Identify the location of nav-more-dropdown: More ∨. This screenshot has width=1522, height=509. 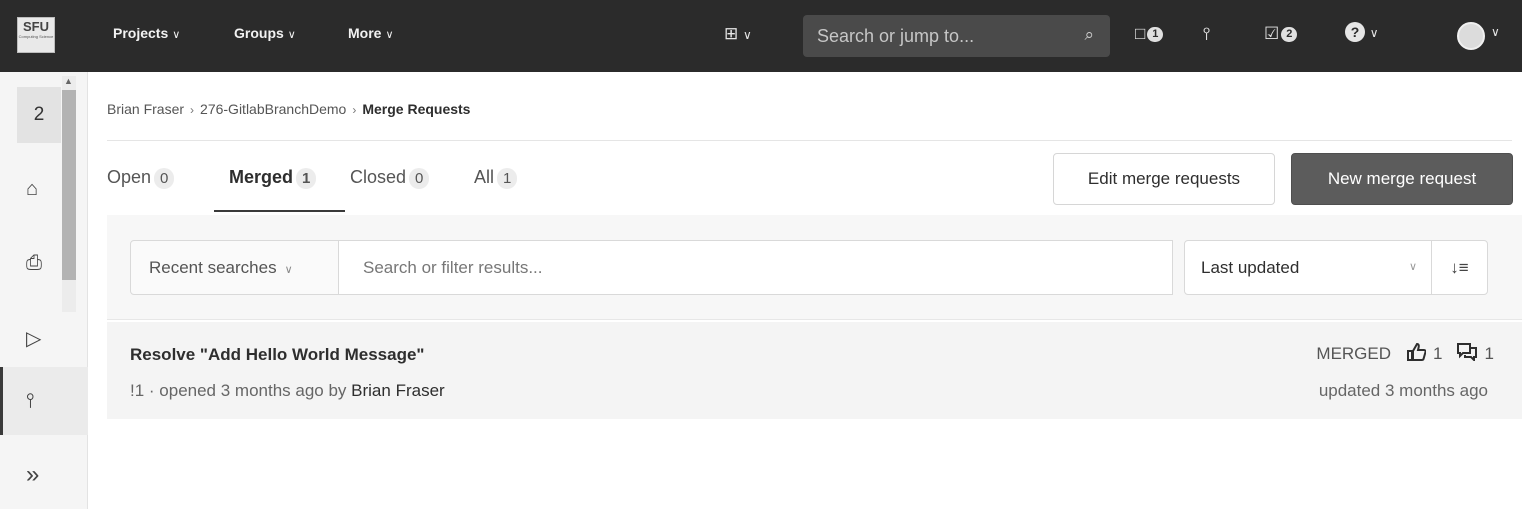
(371, 33).